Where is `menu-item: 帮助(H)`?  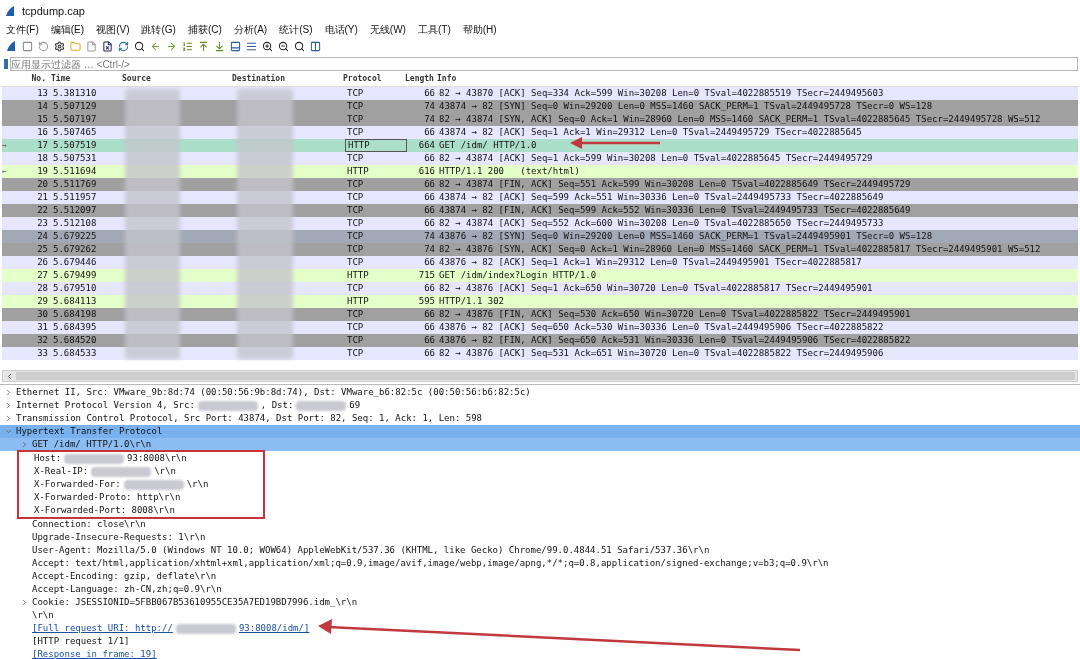 menu-item: 帮助(H) is located at coordinates (479, 29).